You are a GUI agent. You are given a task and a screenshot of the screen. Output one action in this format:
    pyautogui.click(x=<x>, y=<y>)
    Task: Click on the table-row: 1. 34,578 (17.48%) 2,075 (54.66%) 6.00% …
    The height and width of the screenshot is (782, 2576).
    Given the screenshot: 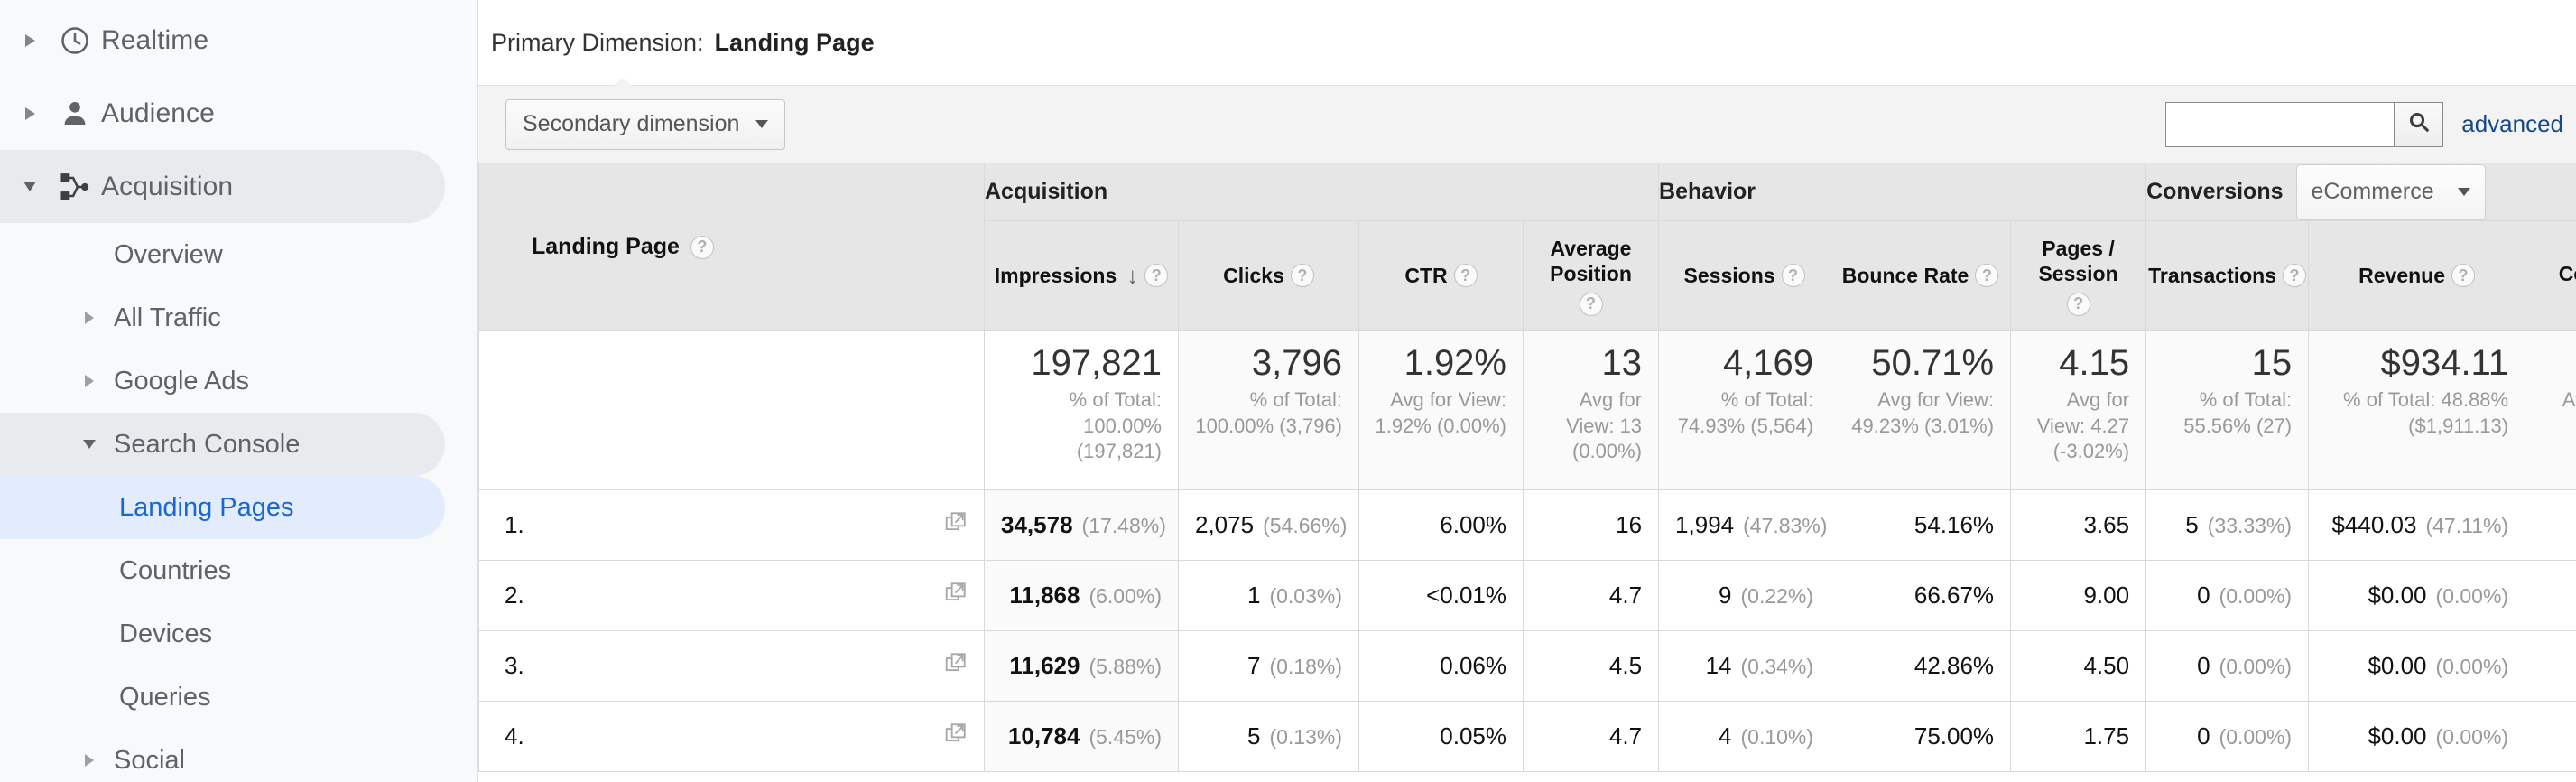 What is the action you would take?
    pyautogui.click(x=1527, y=525)
    